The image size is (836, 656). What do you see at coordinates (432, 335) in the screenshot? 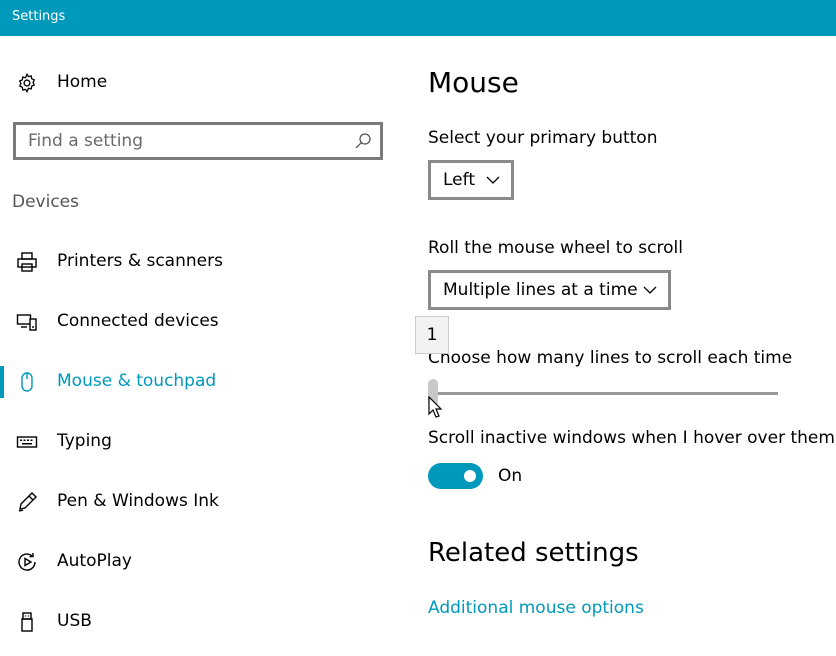
I see `slider-value-tooltip: 1` at bounding box center [432, 335].